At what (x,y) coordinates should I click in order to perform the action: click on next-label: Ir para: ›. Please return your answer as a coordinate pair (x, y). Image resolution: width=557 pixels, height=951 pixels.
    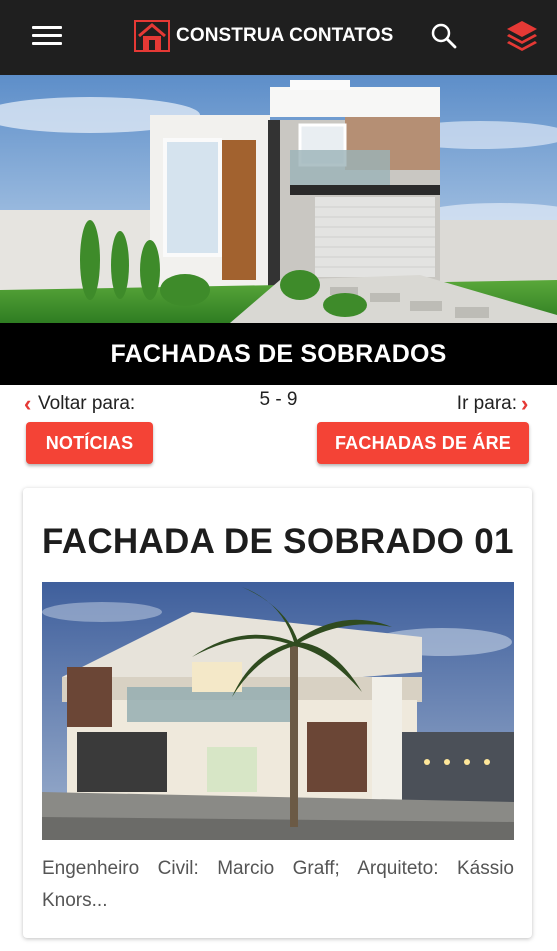
    Looking at the image, I should click on (496, 404).